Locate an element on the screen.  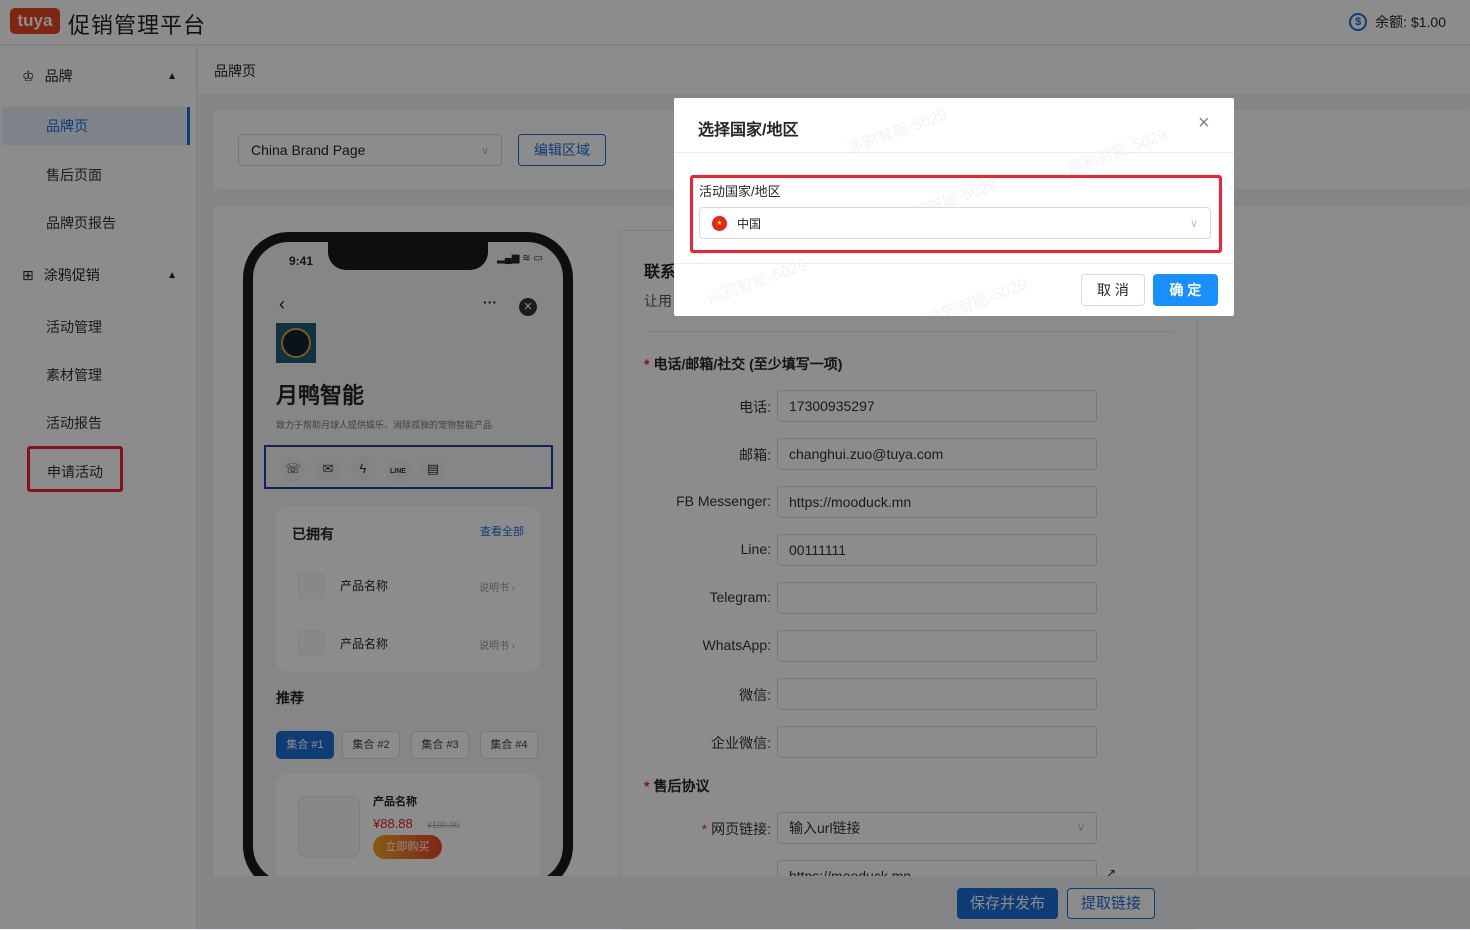
modal-title: 选择国家/地区 is located at coordinates (748, 130).